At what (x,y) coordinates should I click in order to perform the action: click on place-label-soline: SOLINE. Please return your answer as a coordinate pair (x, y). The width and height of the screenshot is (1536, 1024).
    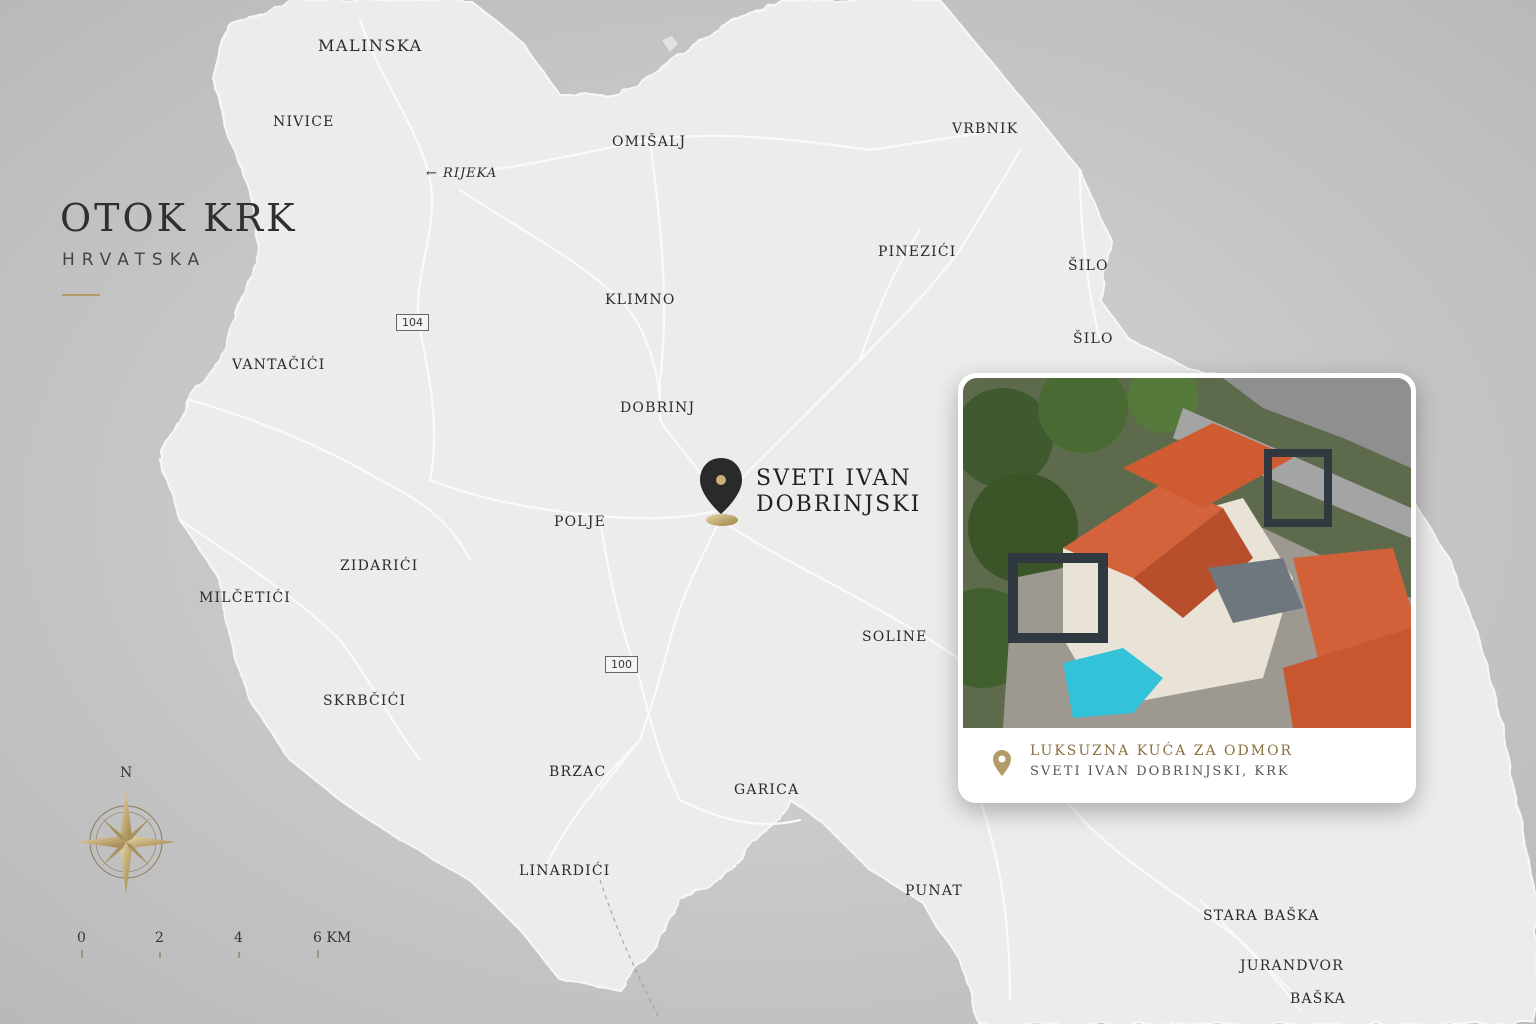
    Looking at the image, I should click on (895, 637).